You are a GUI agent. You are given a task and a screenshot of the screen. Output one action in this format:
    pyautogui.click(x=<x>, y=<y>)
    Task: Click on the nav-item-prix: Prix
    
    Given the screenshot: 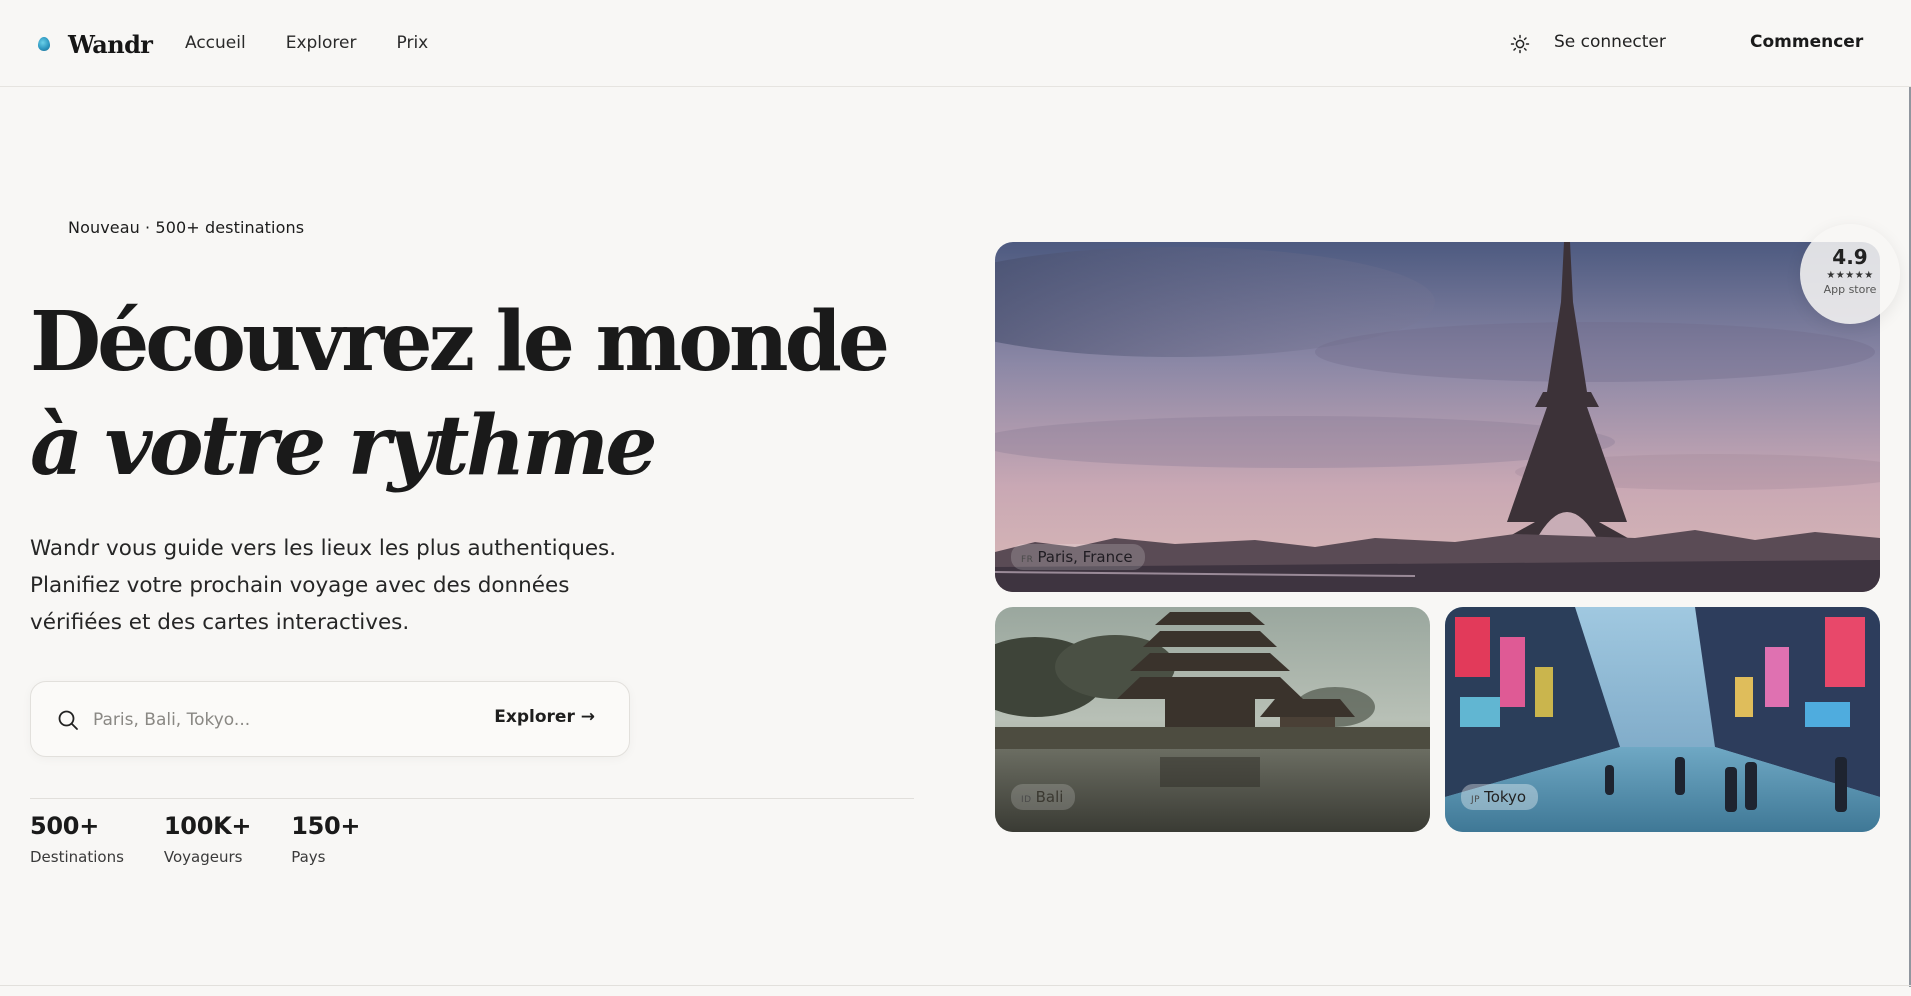 What is the action you would take?
    pyautogui.click(x=413, y=43)
    